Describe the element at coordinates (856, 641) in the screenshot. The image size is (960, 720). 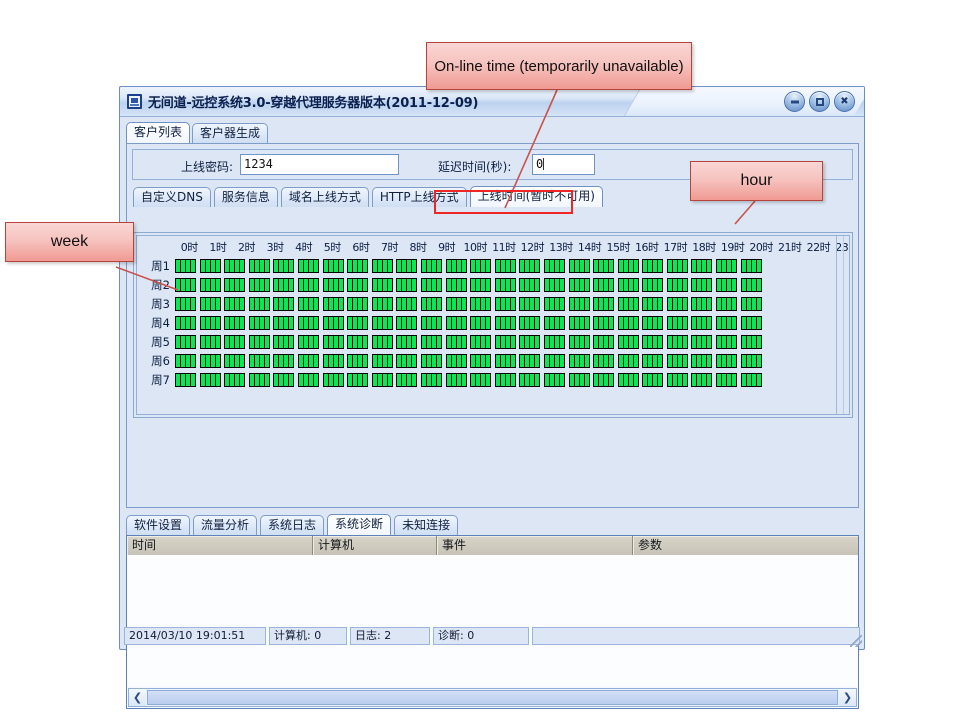
I see `resize-grip-icon` at that location.